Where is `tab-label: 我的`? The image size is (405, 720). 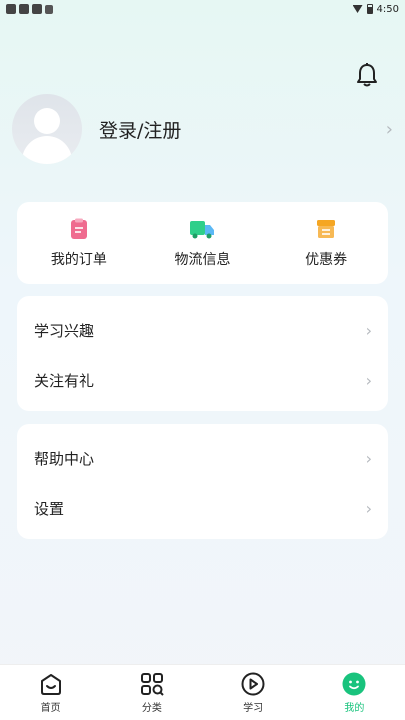 tab-label: 我的 is located at coordinates (354, 708).